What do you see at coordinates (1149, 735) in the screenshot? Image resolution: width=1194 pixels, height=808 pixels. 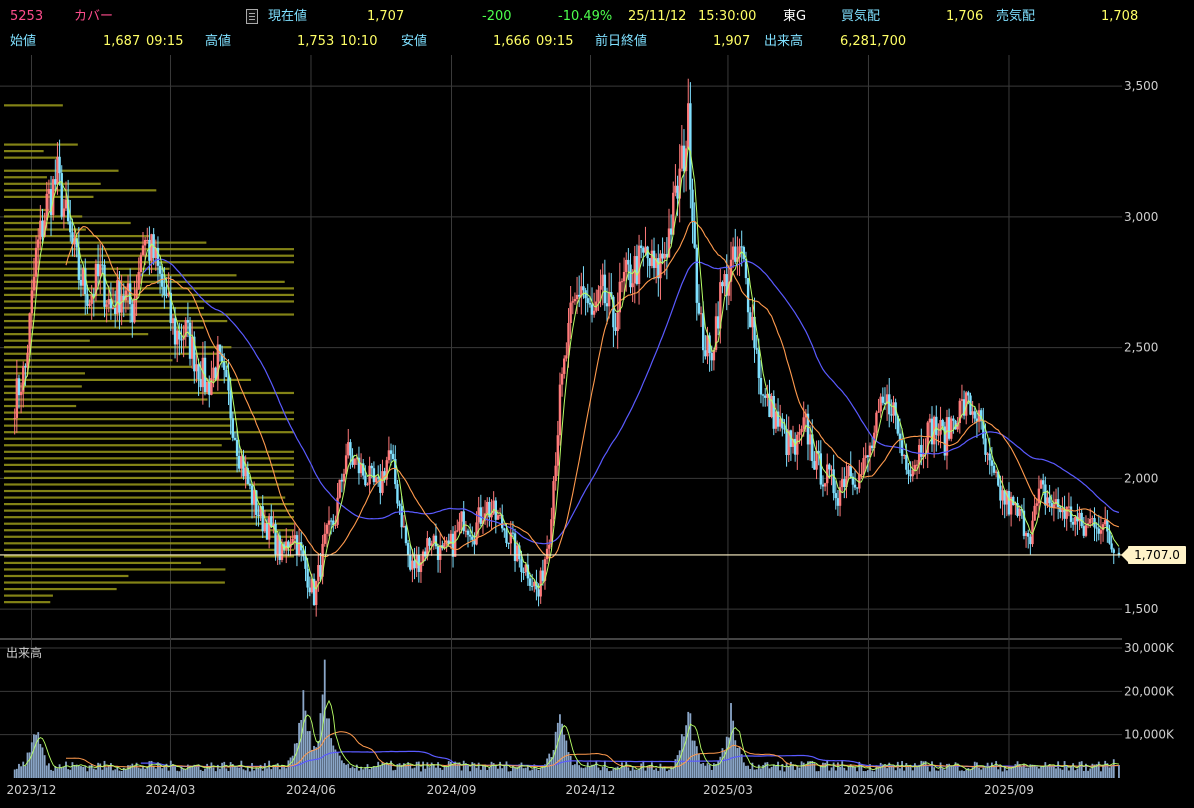 I see `volume-tick-label: 10,000K` at bounding box center [1149, 735].